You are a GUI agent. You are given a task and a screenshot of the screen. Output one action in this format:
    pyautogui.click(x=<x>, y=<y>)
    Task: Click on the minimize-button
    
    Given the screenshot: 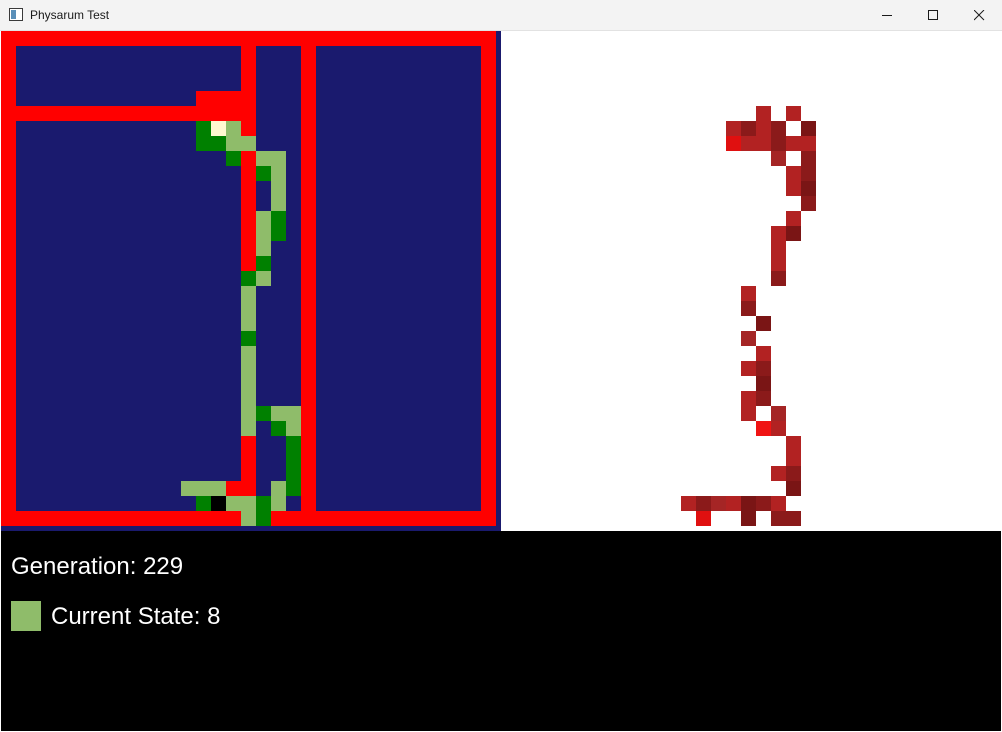 What is the action you would take?
    pyautogui.click(x=887, y=15)
    